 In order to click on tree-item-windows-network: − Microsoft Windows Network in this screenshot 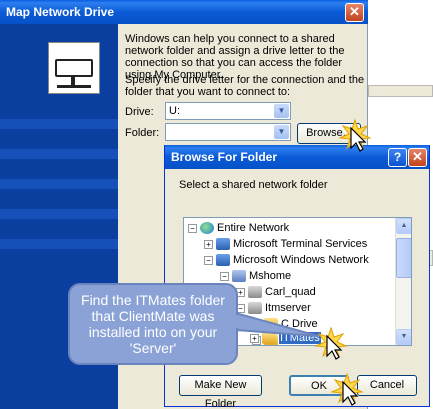, I will do `click(286, 260)`.